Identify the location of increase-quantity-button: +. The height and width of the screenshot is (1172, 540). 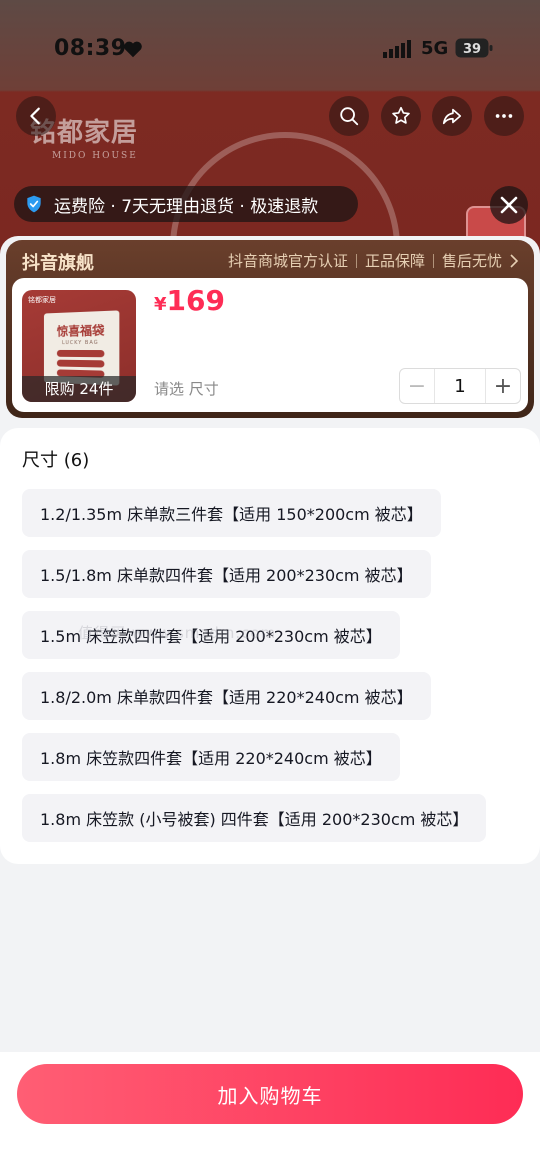
(503, 386).